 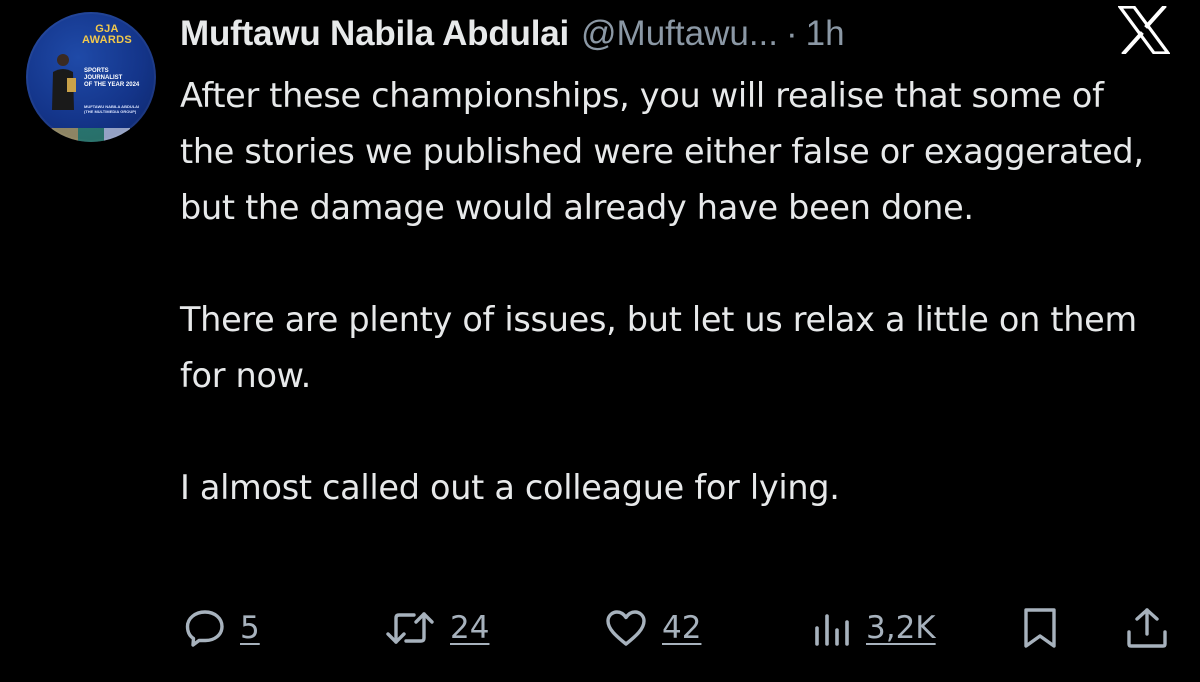 I want to click on reply-button: 5, so click(x=222, y=628).